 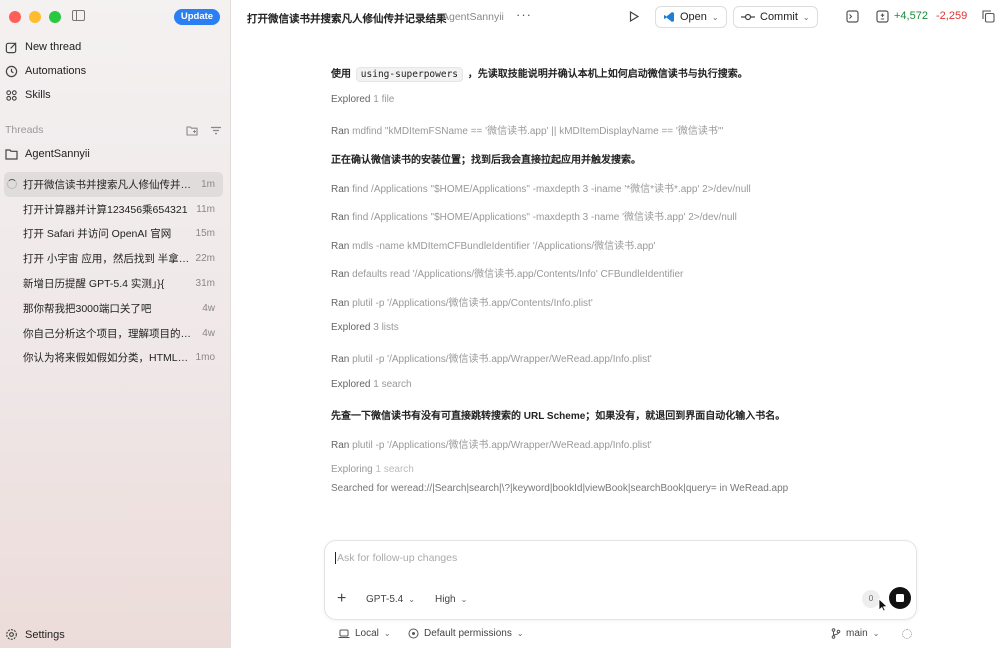 I want to click on nav-skills: Skills, so click(x=28, y=95).